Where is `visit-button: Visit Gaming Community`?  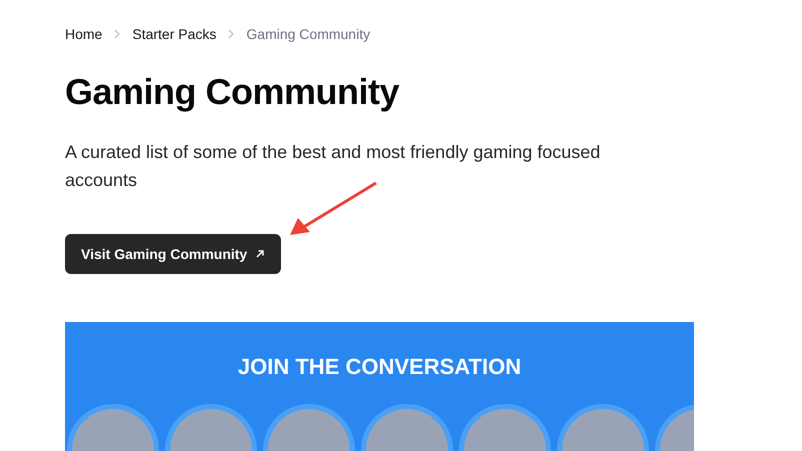 visit-button: Visit Gaming Community is located at coordinates (173, 254).